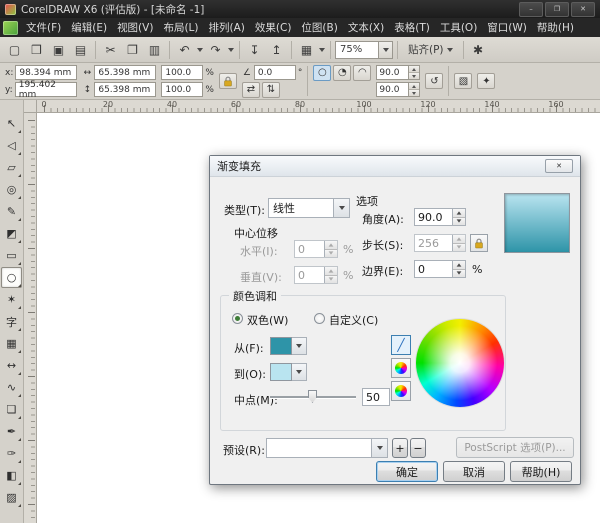 This screenshot has height=523, width=600. What do you see at coordinates (366, 27) in the screenshot?
I see `menu-item: 文本(X)` at bounding box center [366, 27].